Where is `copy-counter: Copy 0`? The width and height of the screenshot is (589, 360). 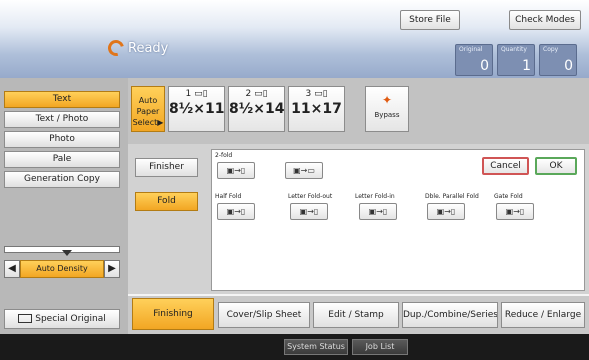
copy-counter: Copy 0 is located at coordinates (558, 60).